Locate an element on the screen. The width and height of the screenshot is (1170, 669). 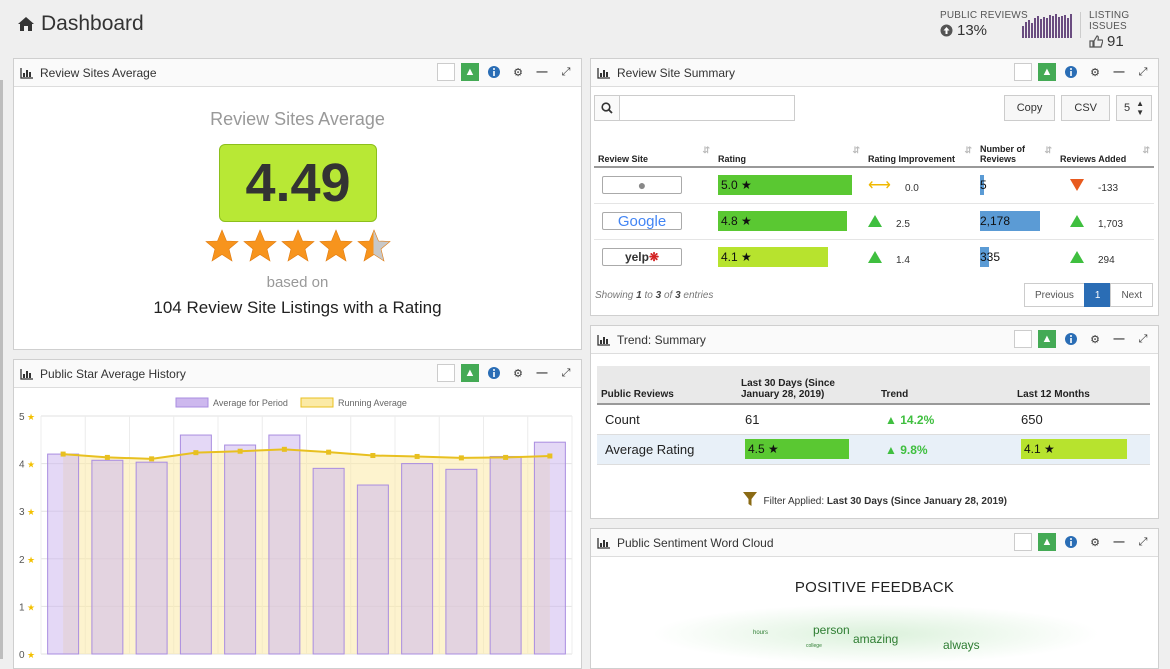
csv-button: CSV is located at coordinates (1085, 108).